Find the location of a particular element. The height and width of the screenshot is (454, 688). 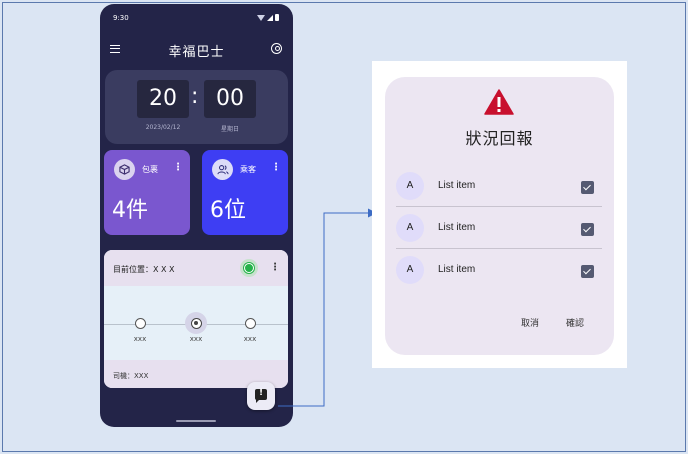

confirm-button: 確認 is located at coordinates (575, 322).